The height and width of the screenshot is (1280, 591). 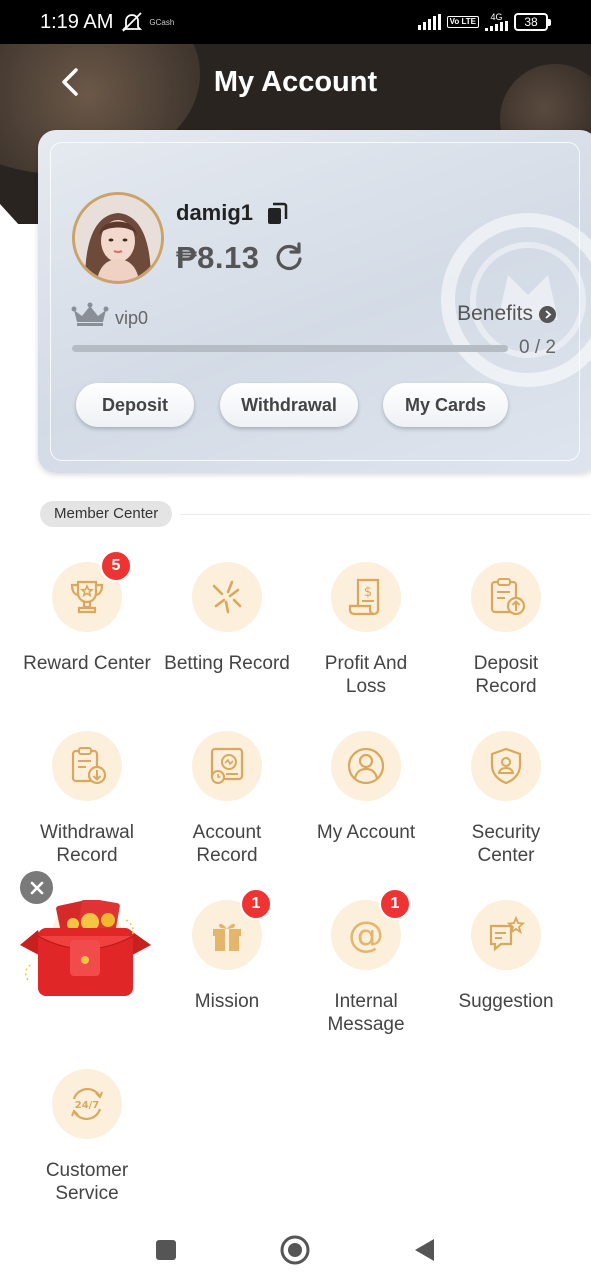 What do you see at coordinates (366, 962) in the screenshot?
I see `internal-message-item: @ 1 Internal Message` at bounding box center [366, 962].